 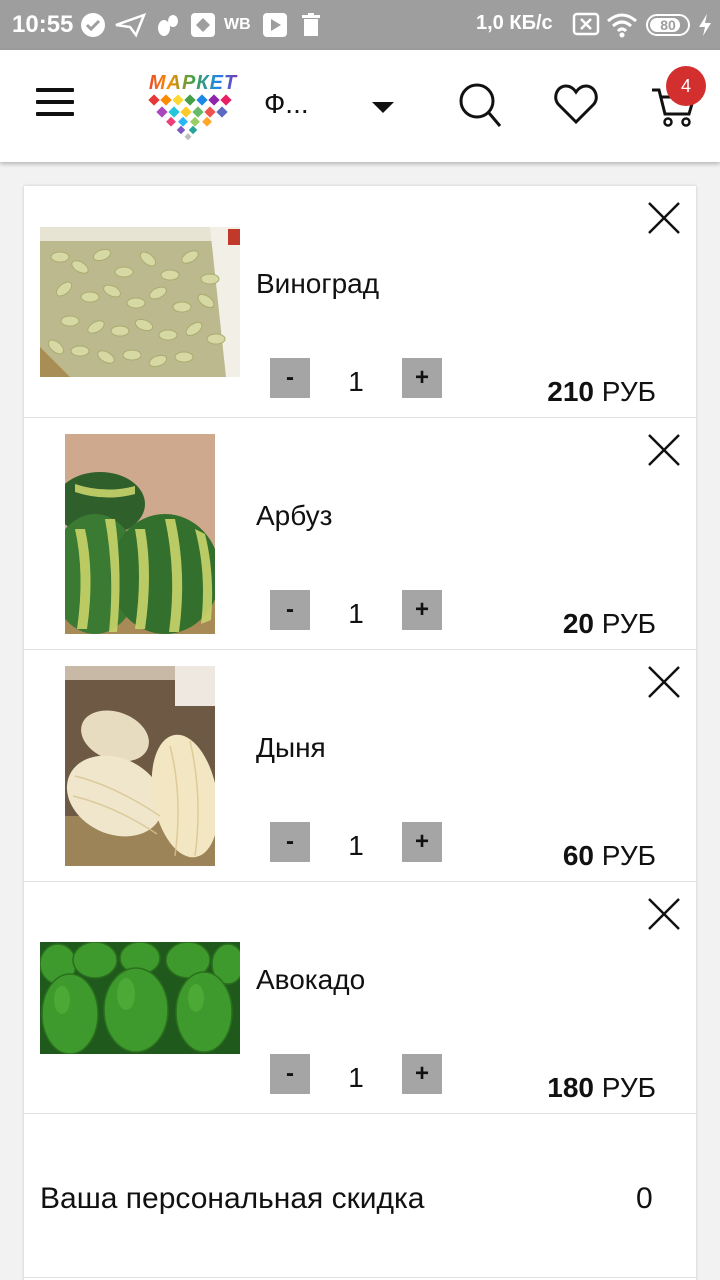 I want to click on market-logo: МАРКЕТ, so click(x=193, y=106).